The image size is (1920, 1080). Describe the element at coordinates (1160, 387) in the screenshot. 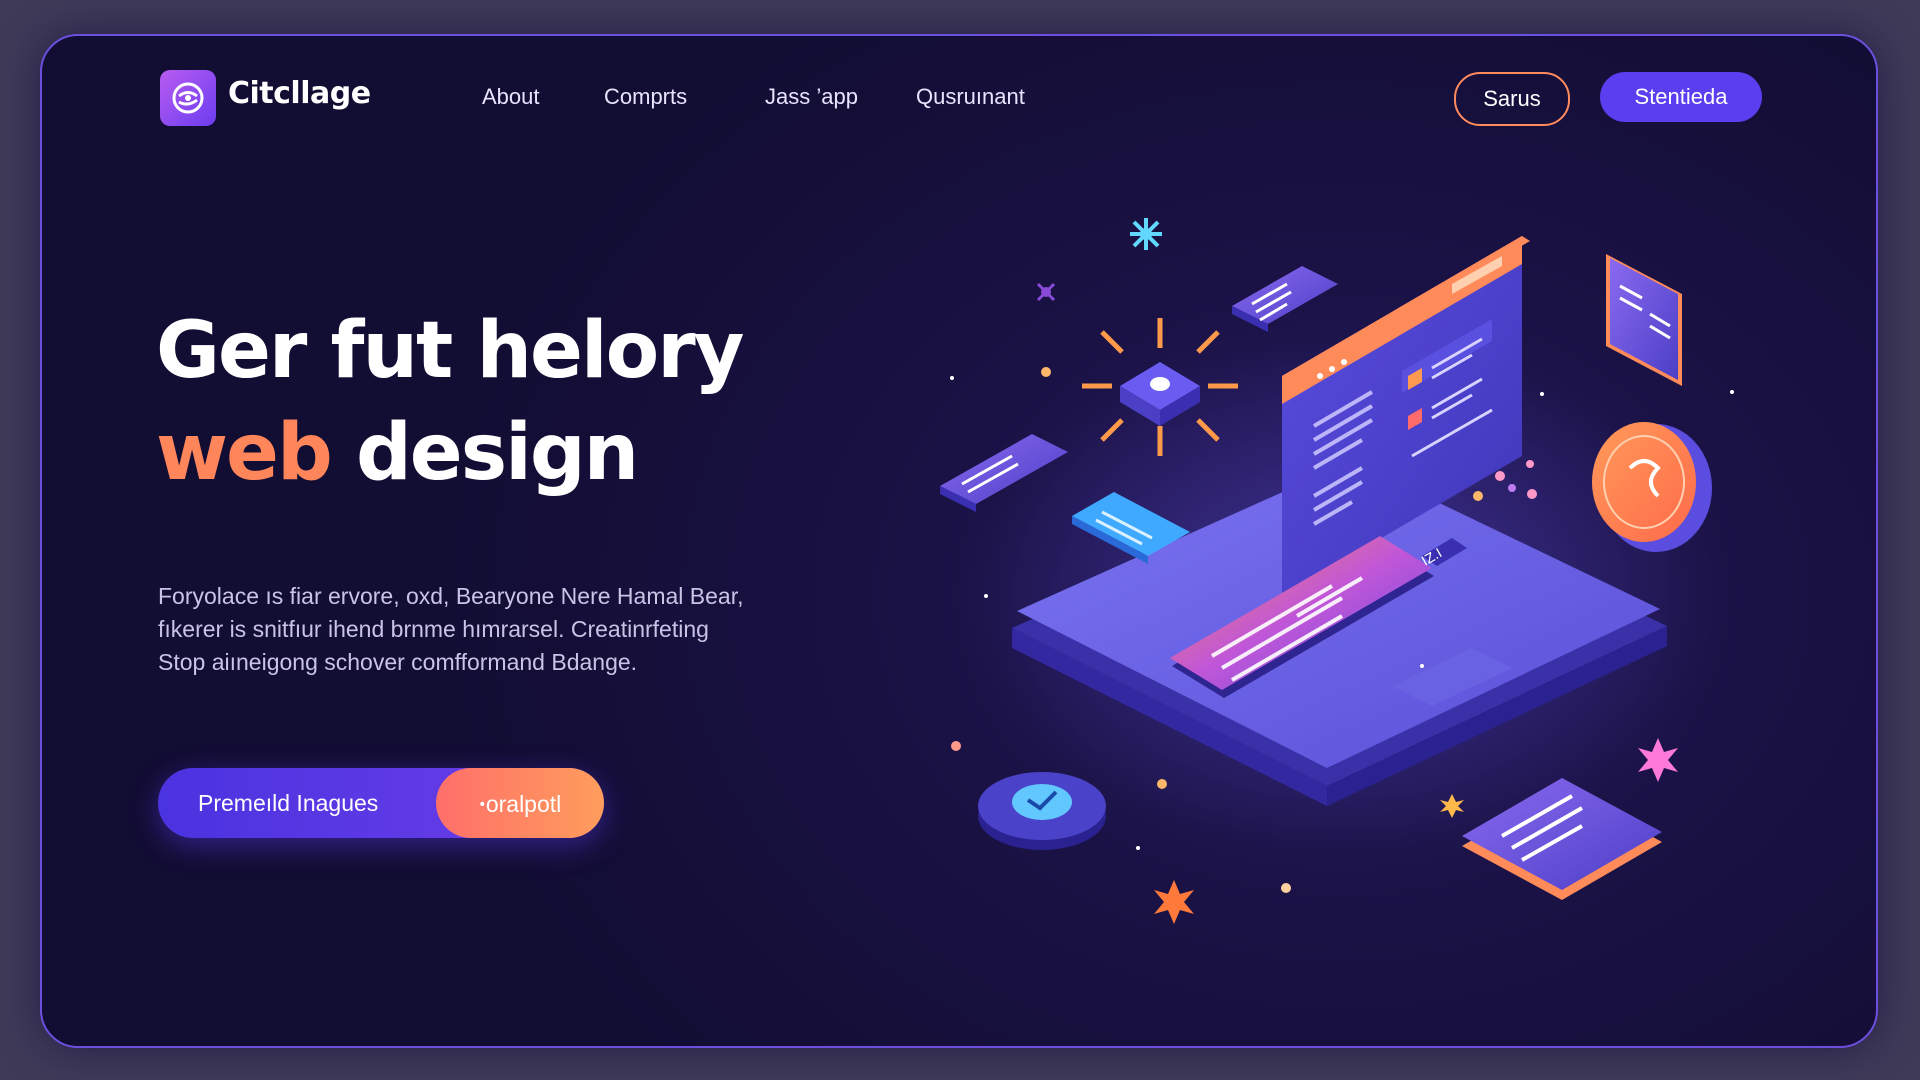

I see `gear-chip-icon` at that location.